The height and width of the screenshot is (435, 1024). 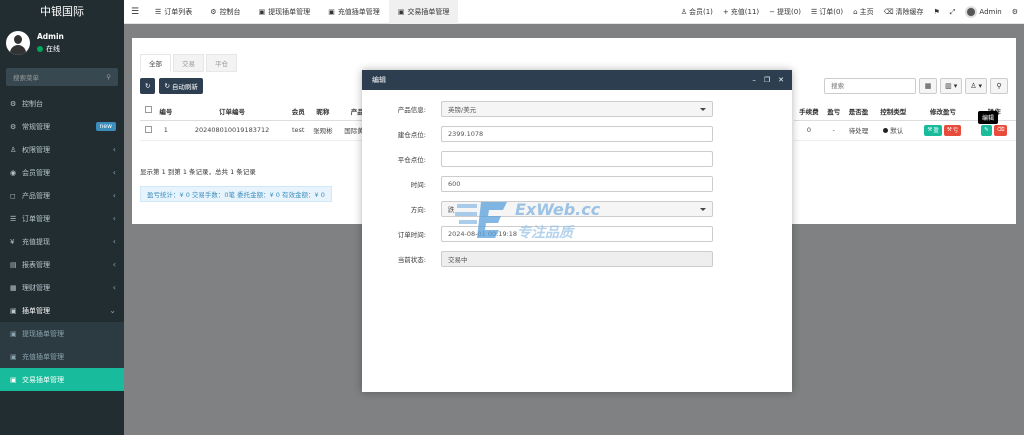 What do you see at coordinates (62, 241) in the screenshot?
I see `sidebar-item-recharge: ¥ 充值提现 ‹` at bounding box center [62, 241].